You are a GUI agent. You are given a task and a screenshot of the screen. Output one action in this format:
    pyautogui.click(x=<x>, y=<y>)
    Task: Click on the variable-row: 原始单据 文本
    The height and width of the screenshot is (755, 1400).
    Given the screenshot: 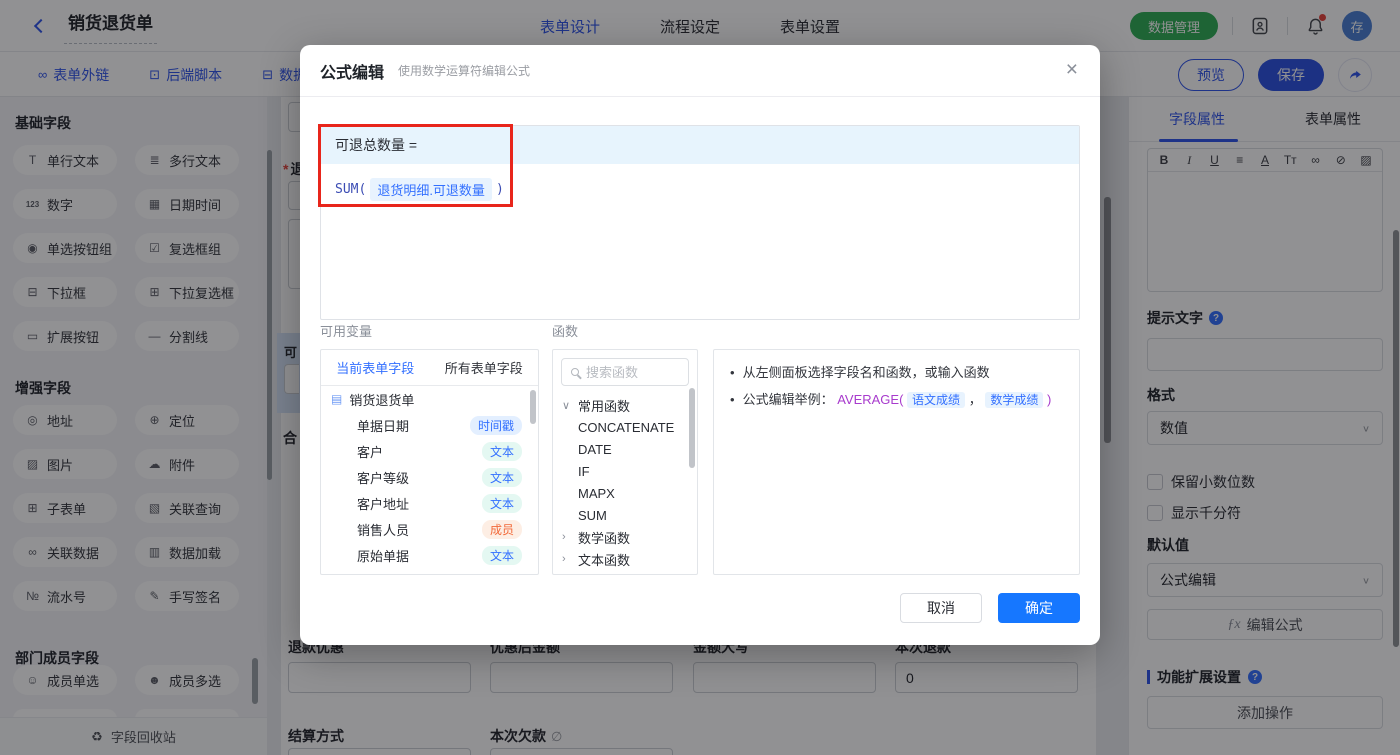 What is the action you would take?
    pyautogui.click(x=429, y=555)
    